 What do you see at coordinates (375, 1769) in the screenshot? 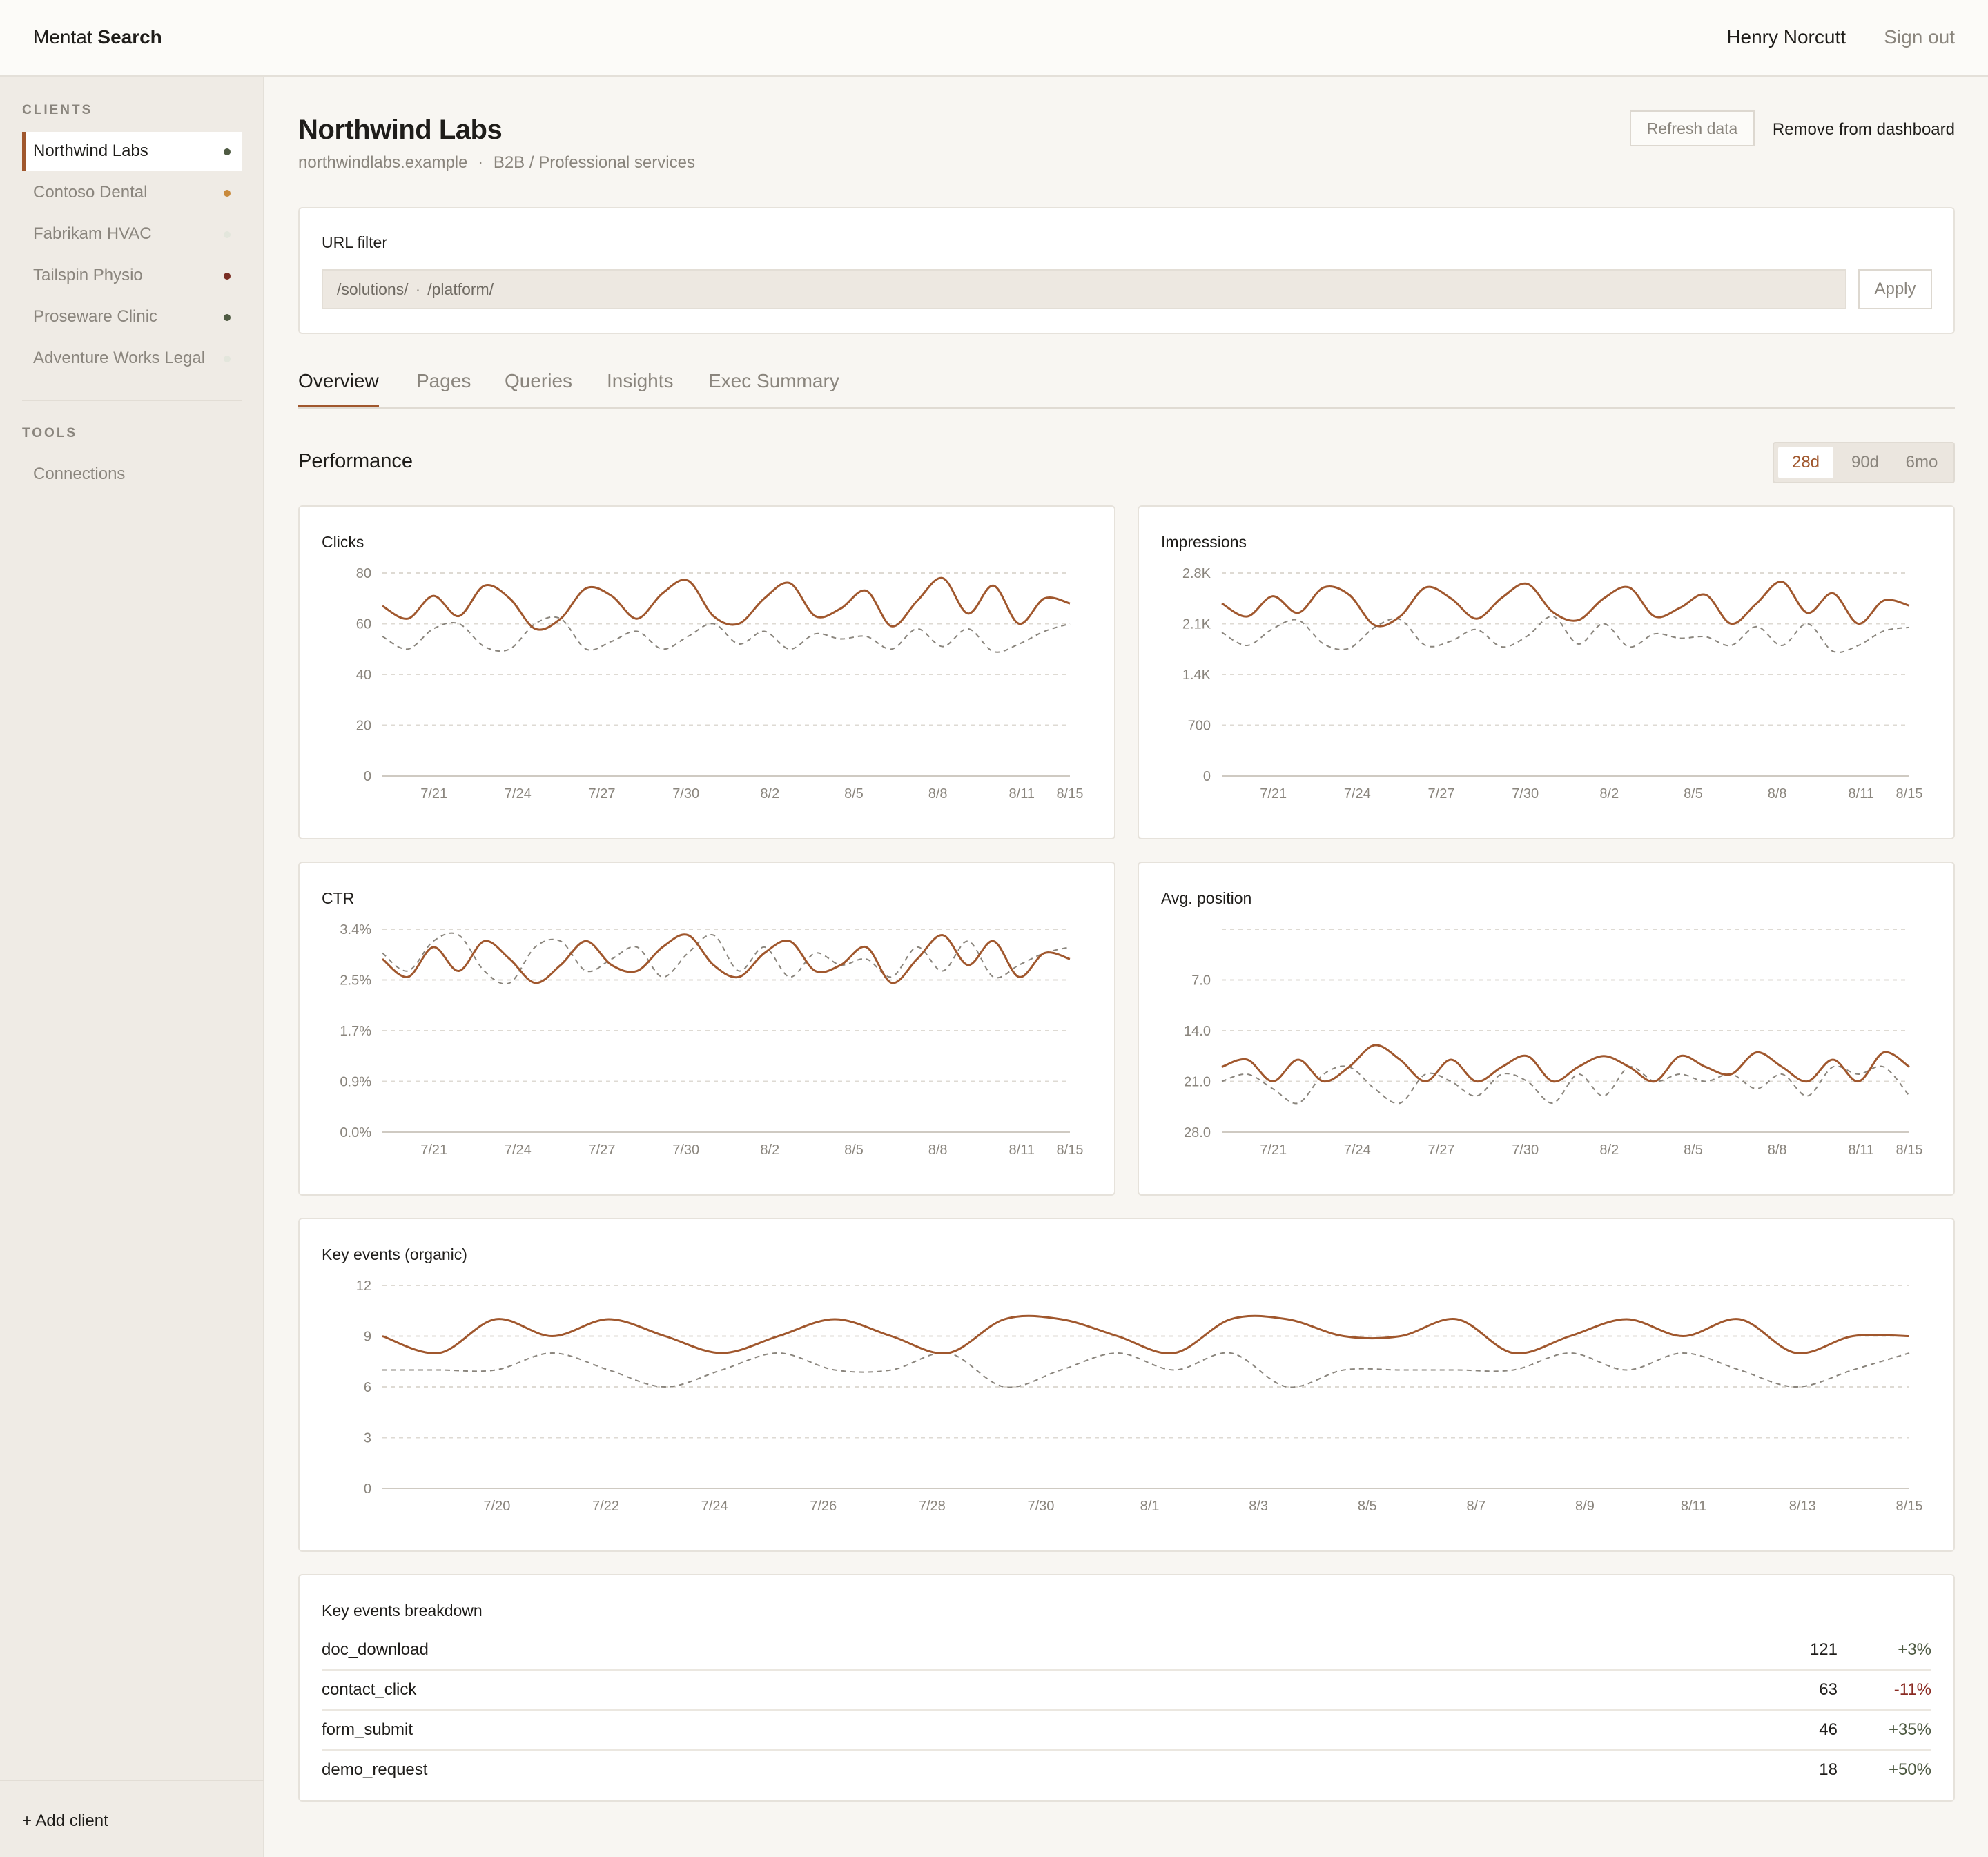
I see `event-name: demo_request` at bounding box center [375, 1769].